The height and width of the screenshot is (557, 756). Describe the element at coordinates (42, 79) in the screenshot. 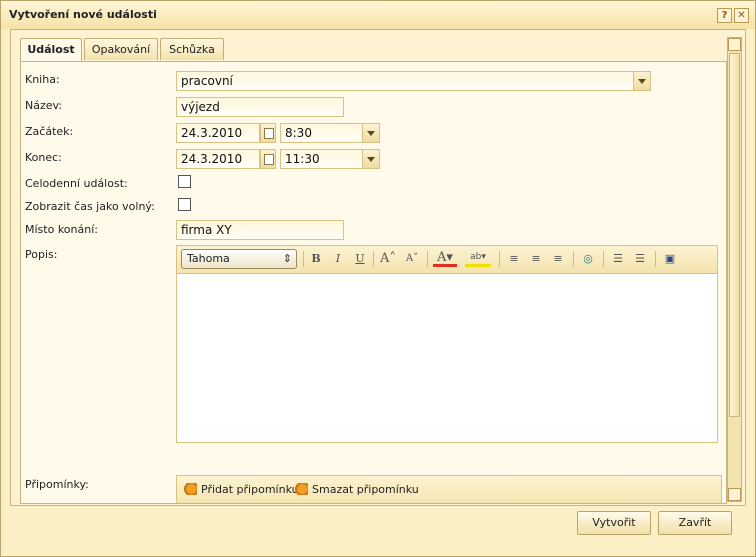

I see `book-label: Kniha:` at that location.